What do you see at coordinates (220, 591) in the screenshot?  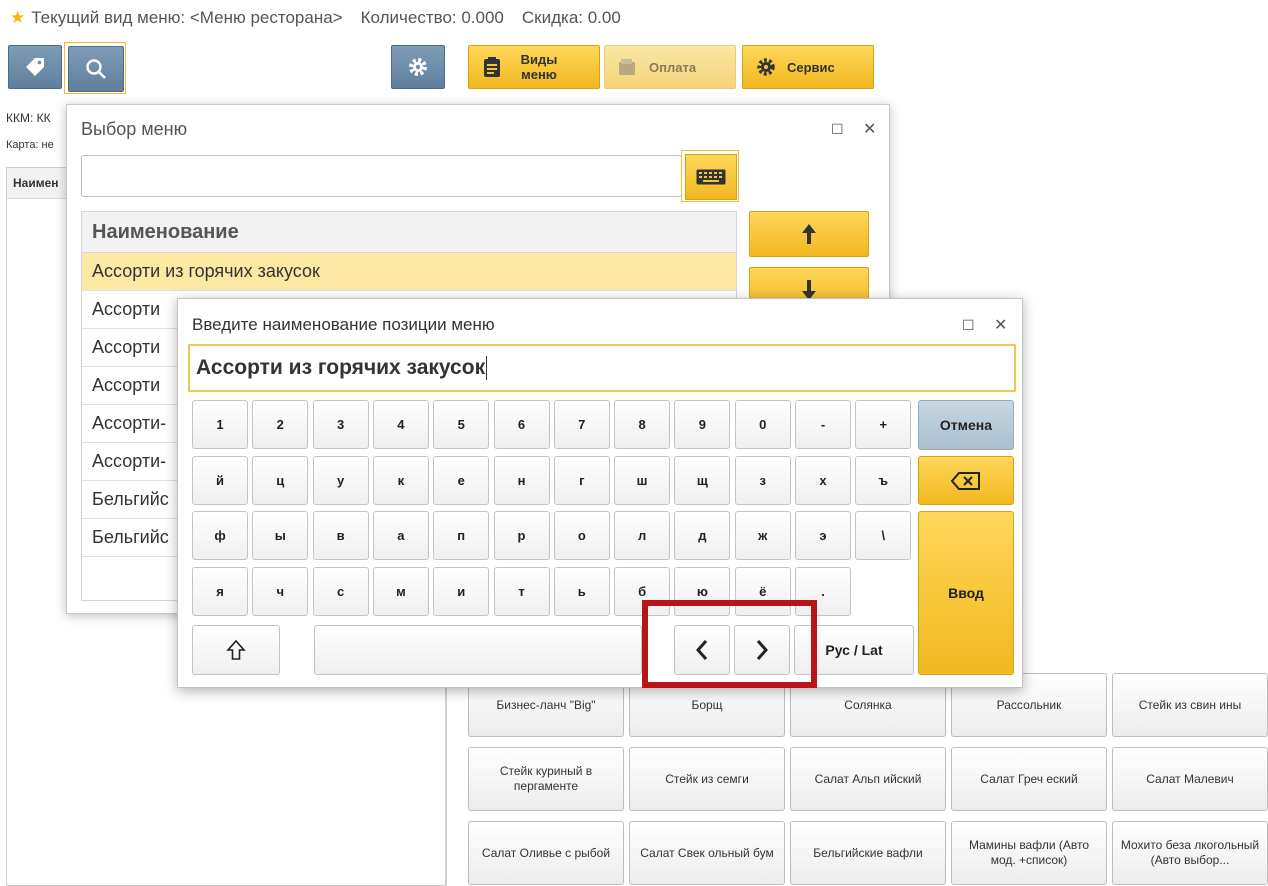 I see `key: я` at bounding box center [220, 591].